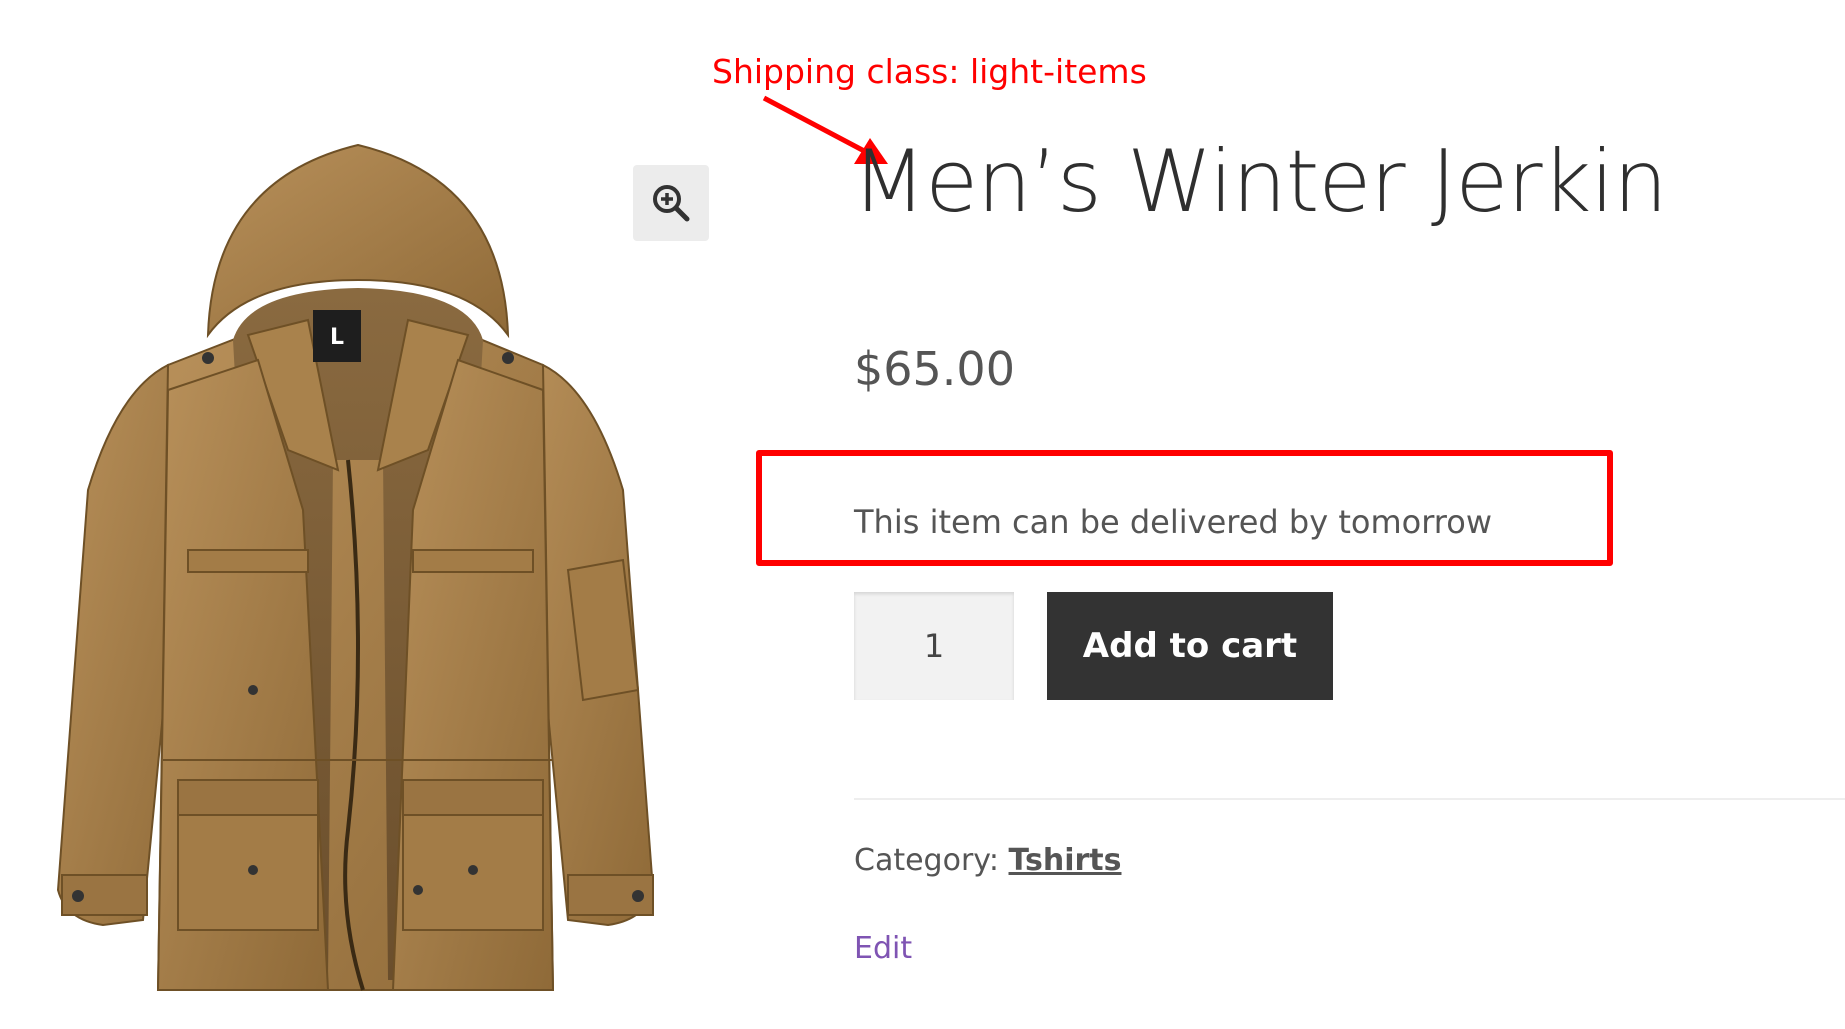  What do you see at coordinates (934, 646) in the screenshot?
I see `quantity-input` at bounding box center [934, 646].